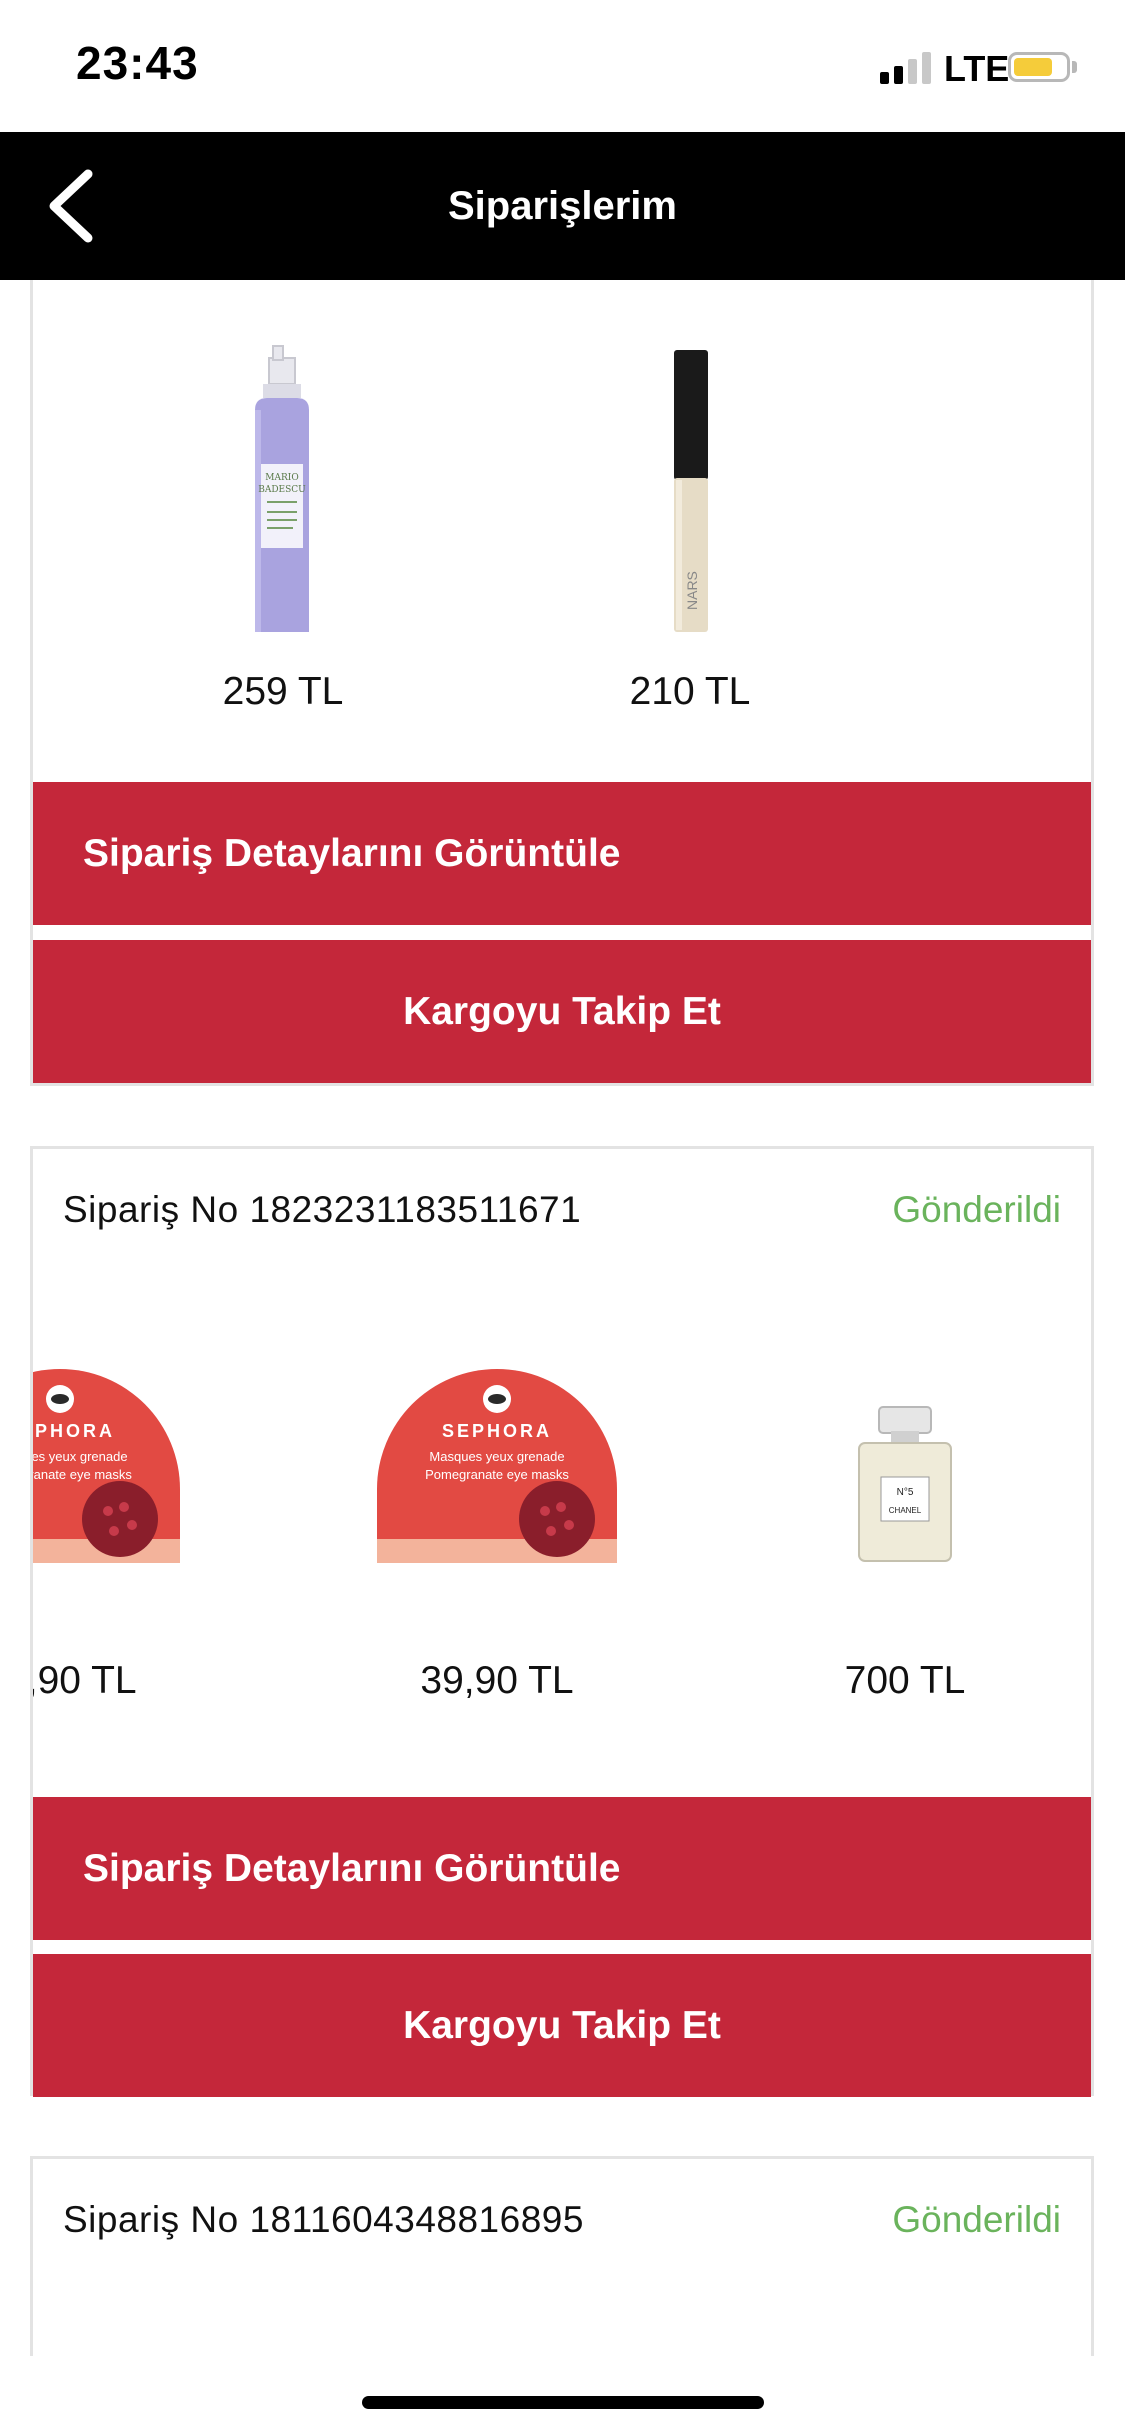 This screenshot has height=2436, width=1125. I want to click on product-image-text: MARIO, so click(281, 478).